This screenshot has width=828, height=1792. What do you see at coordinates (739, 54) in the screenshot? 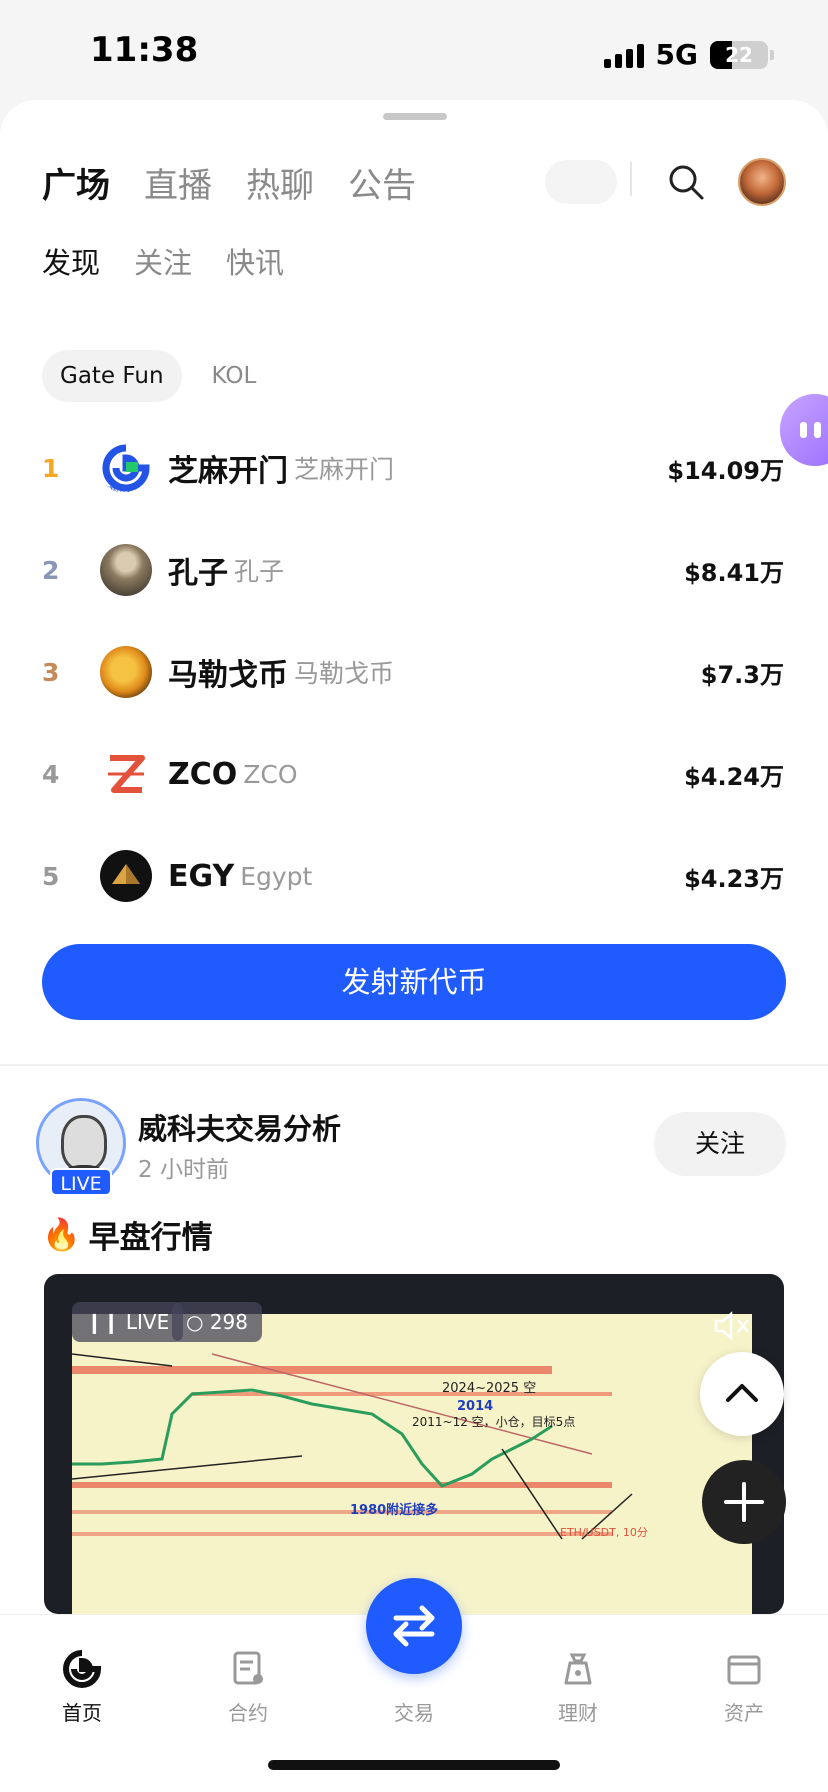
I see `battery-level: 22` at bounding box center [739, 54].